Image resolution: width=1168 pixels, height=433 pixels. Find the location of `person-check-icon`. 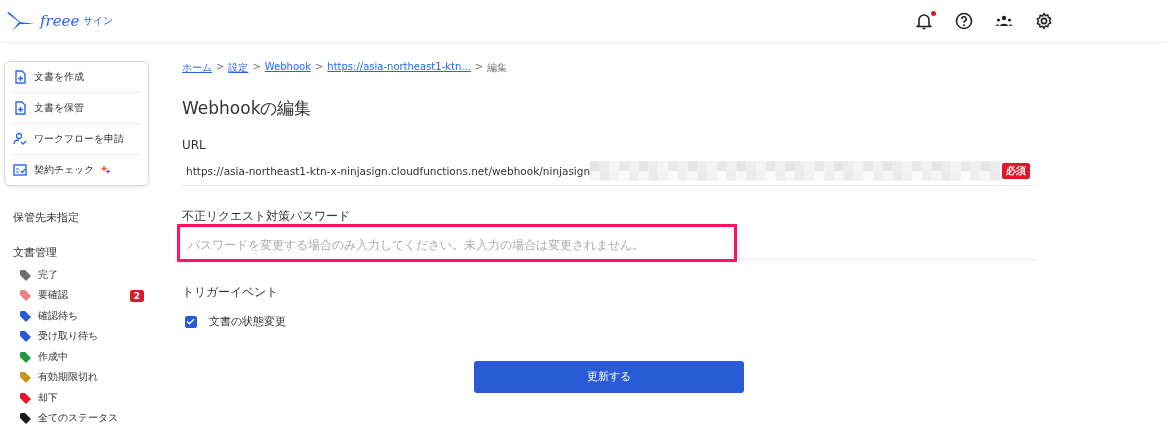

person-check-icon is located at coordinates (20, 139).